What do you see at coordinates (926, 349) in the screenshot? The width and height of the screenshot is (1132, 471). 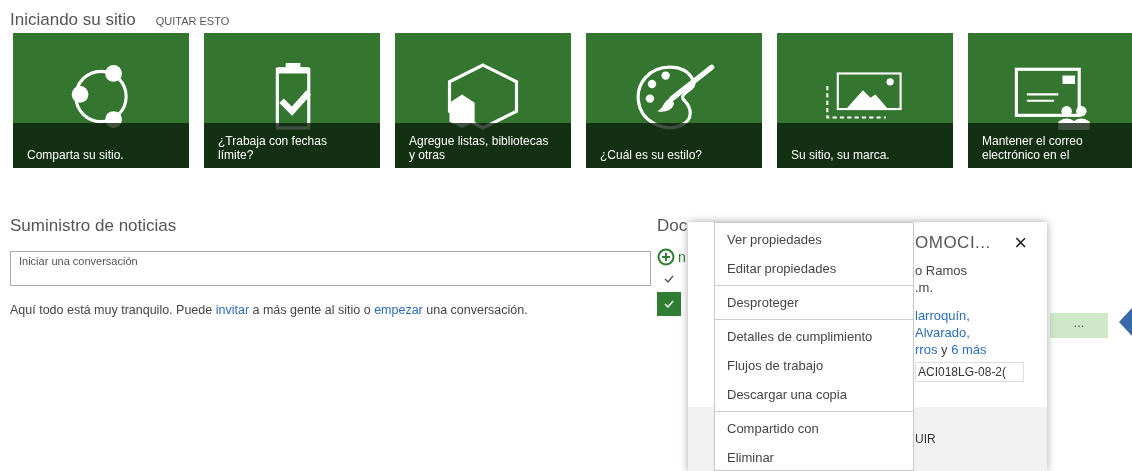 I see `link: rros` at bounding box center [926, 349].